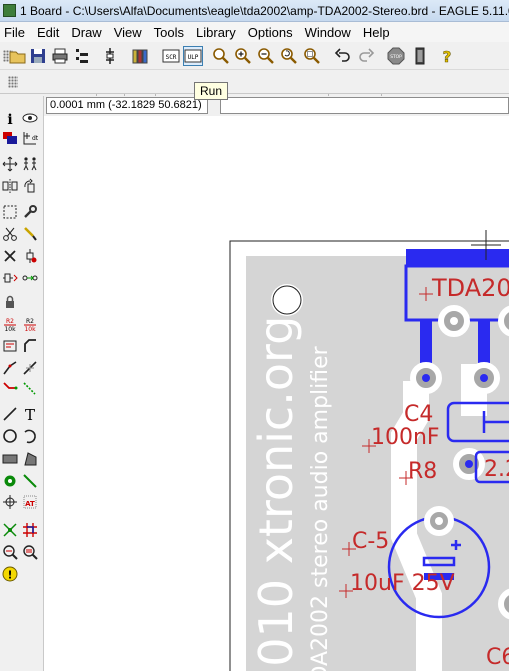 Image resolution: width=509 pixels, height=671 pixels. What do you see at coordinates (402, 583) in the screenshot?
I see `c5-value-label: 10uF 25V` at bounding box center [402, 583].